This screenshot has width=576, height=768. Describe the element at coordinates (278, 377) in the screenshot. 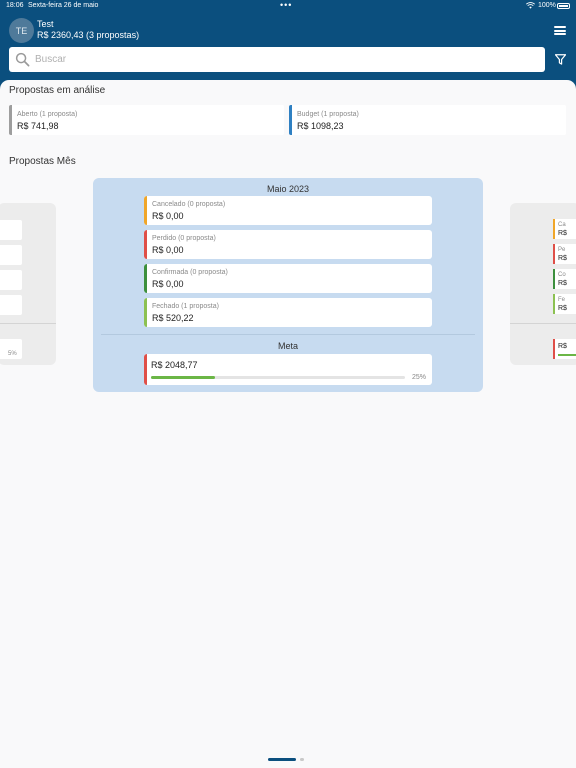

I see `meta-progress-bar` at that location.